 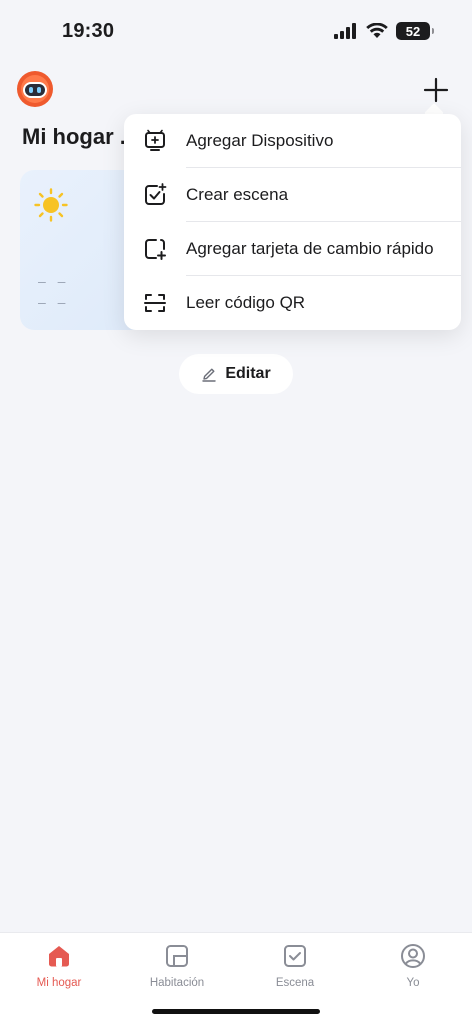 I want to click on add-button, so click(x=436, y=90).